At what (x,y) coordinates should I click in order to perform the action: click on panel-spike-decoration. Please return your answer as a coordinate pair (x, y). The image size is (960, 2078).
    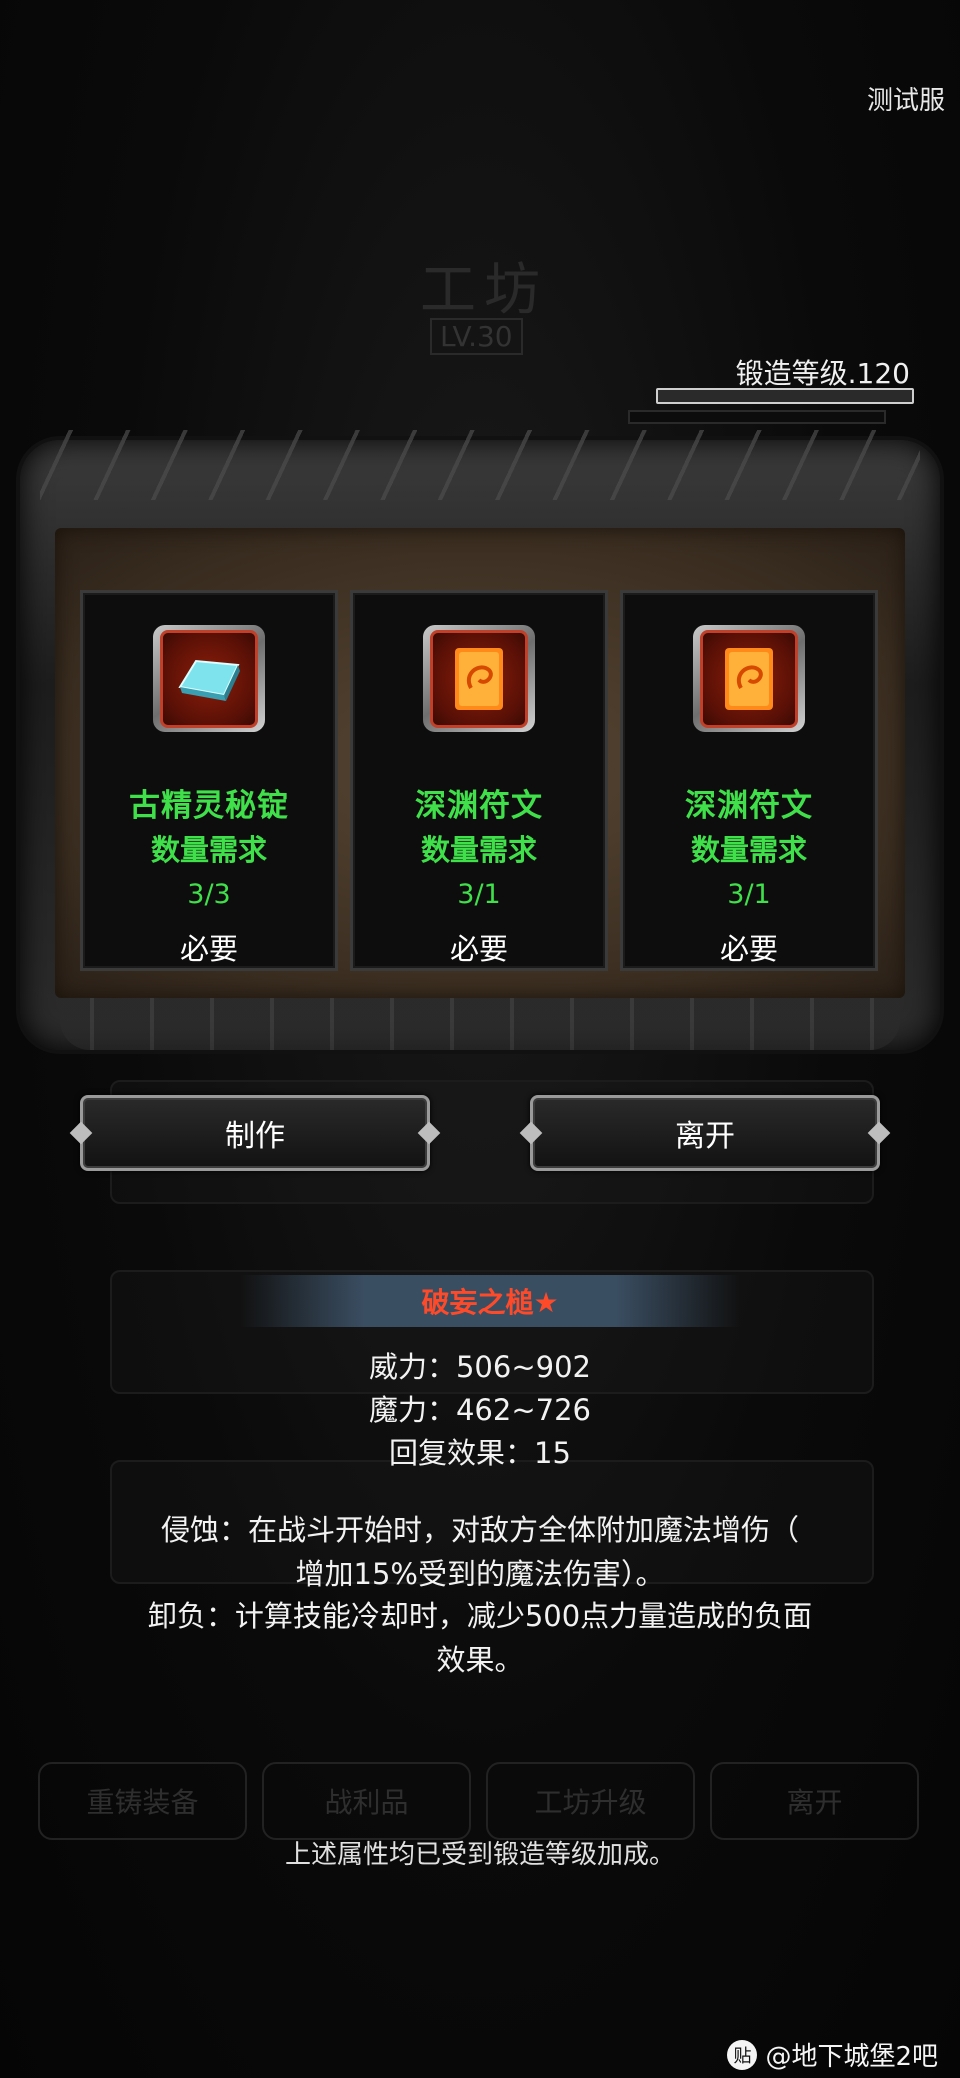
    Looking at the image, I should click on (480, 465).